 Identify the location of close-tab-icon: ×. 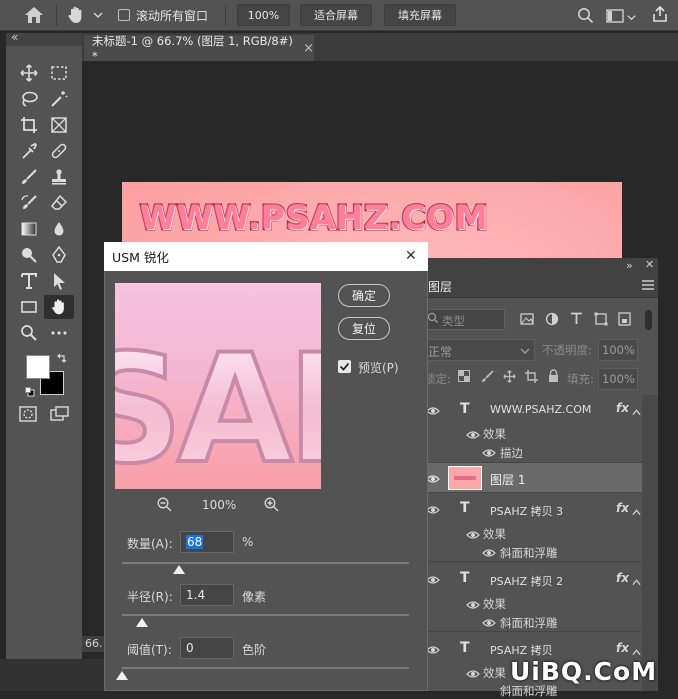
(308, 48).